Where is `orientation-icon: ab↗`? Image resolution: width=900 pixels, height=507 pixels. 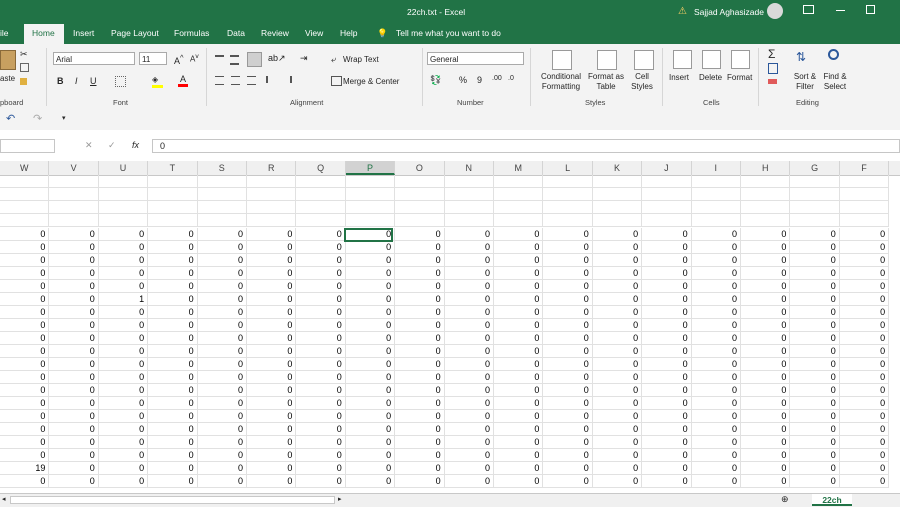
orientation-icon: ab↗ is located at coordinates (277, 58).